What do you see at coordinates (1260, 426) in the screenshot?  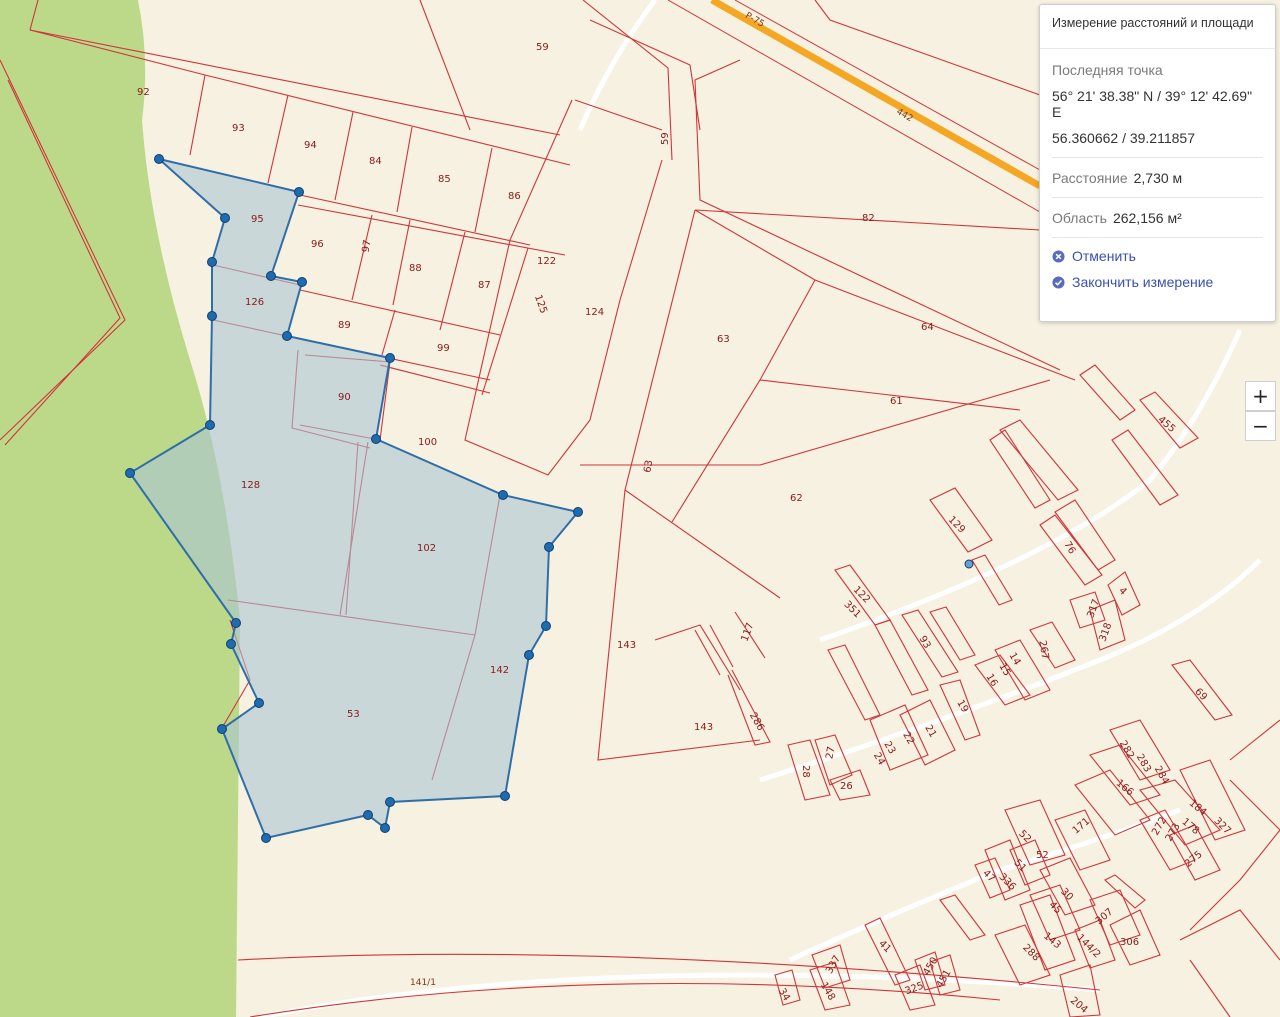 I see `zoom-out-button: −` at bounding box center [1260, 426].